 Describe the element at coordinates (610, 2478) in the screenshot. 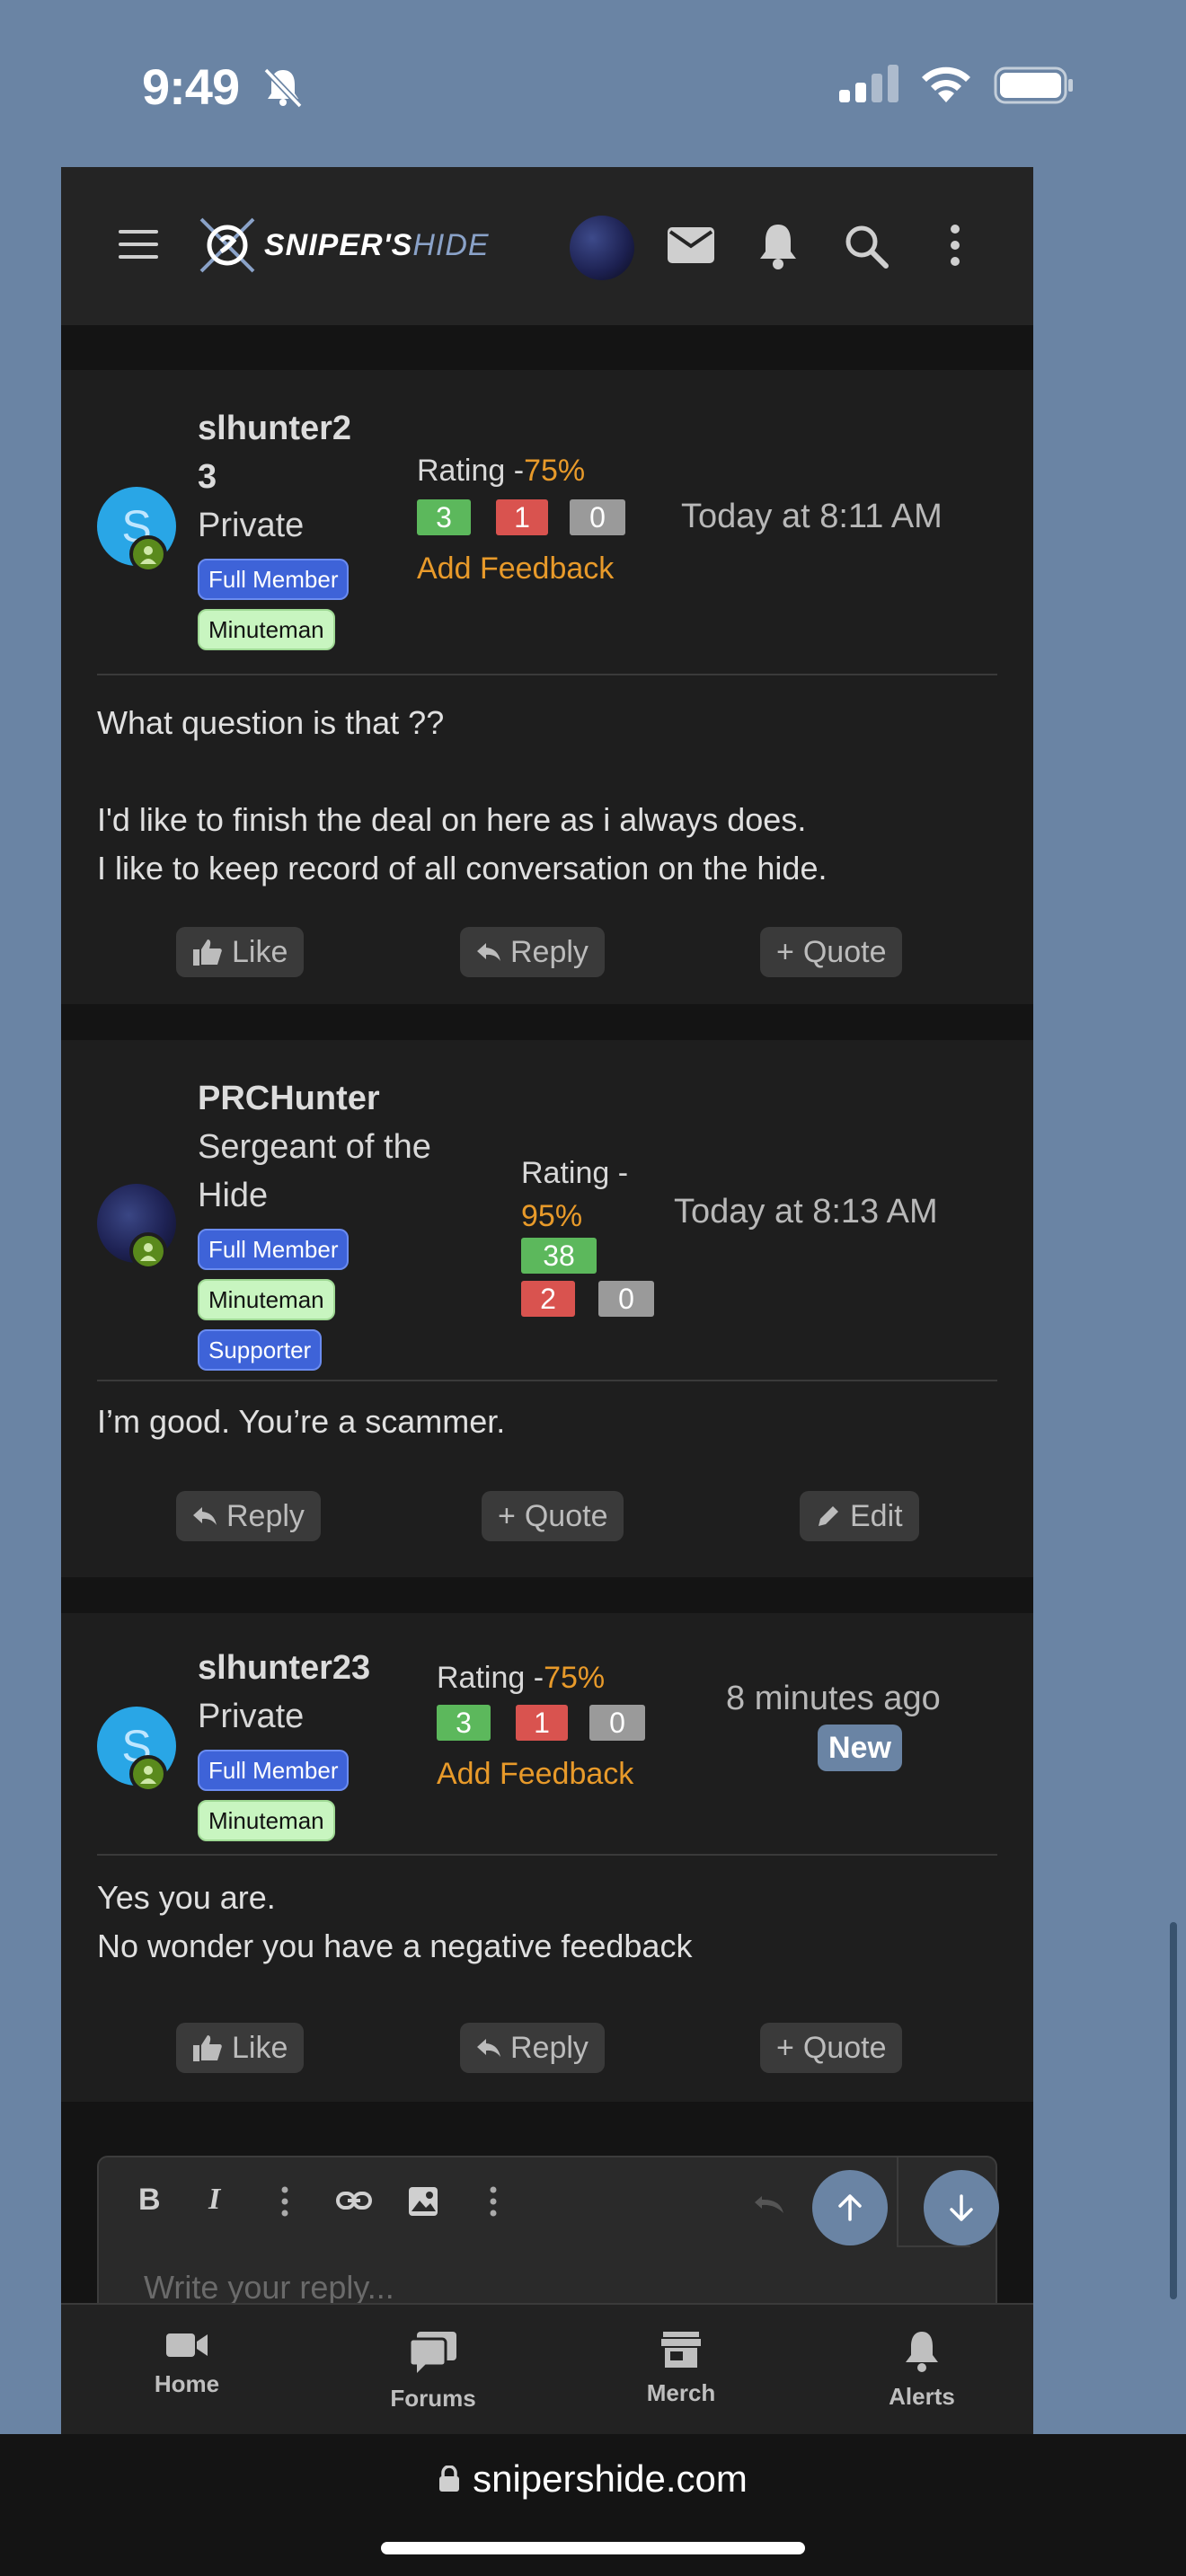

I see `url-text: snipershide.com` at that location.